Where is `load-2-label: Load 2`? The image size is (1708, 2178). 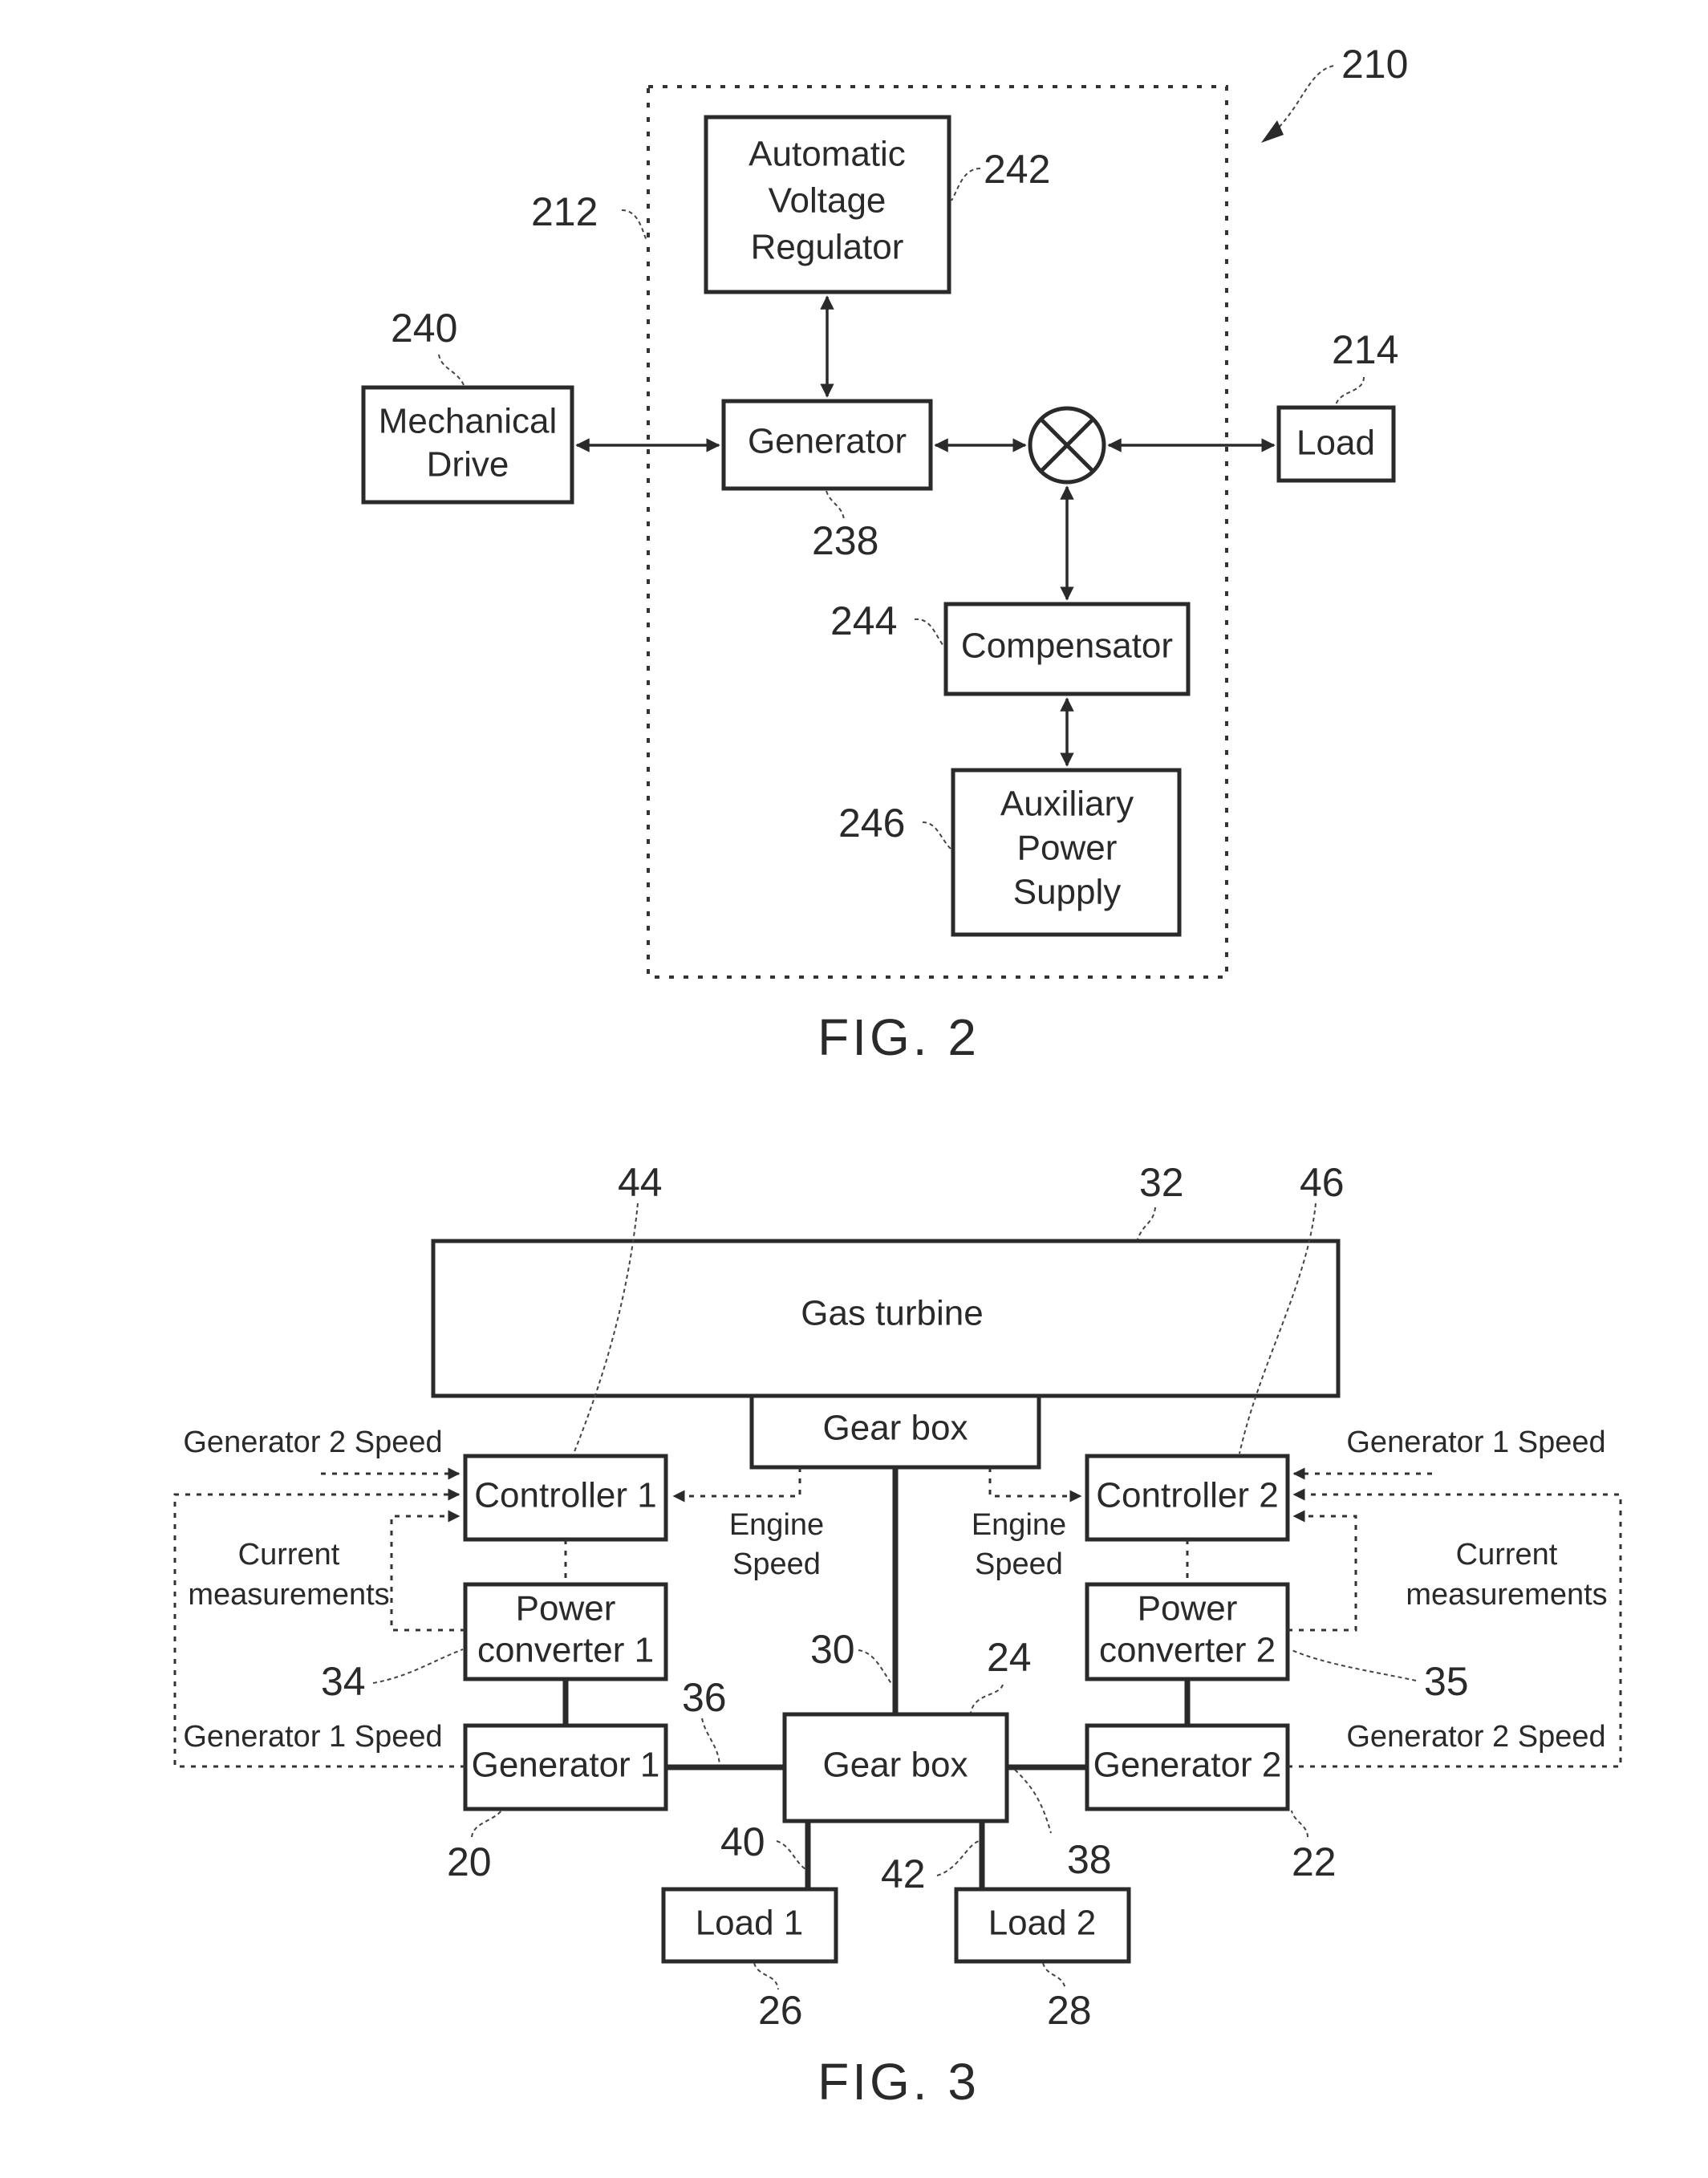 load-2-label: Load 2 is located at coordinates (1043, 1924).